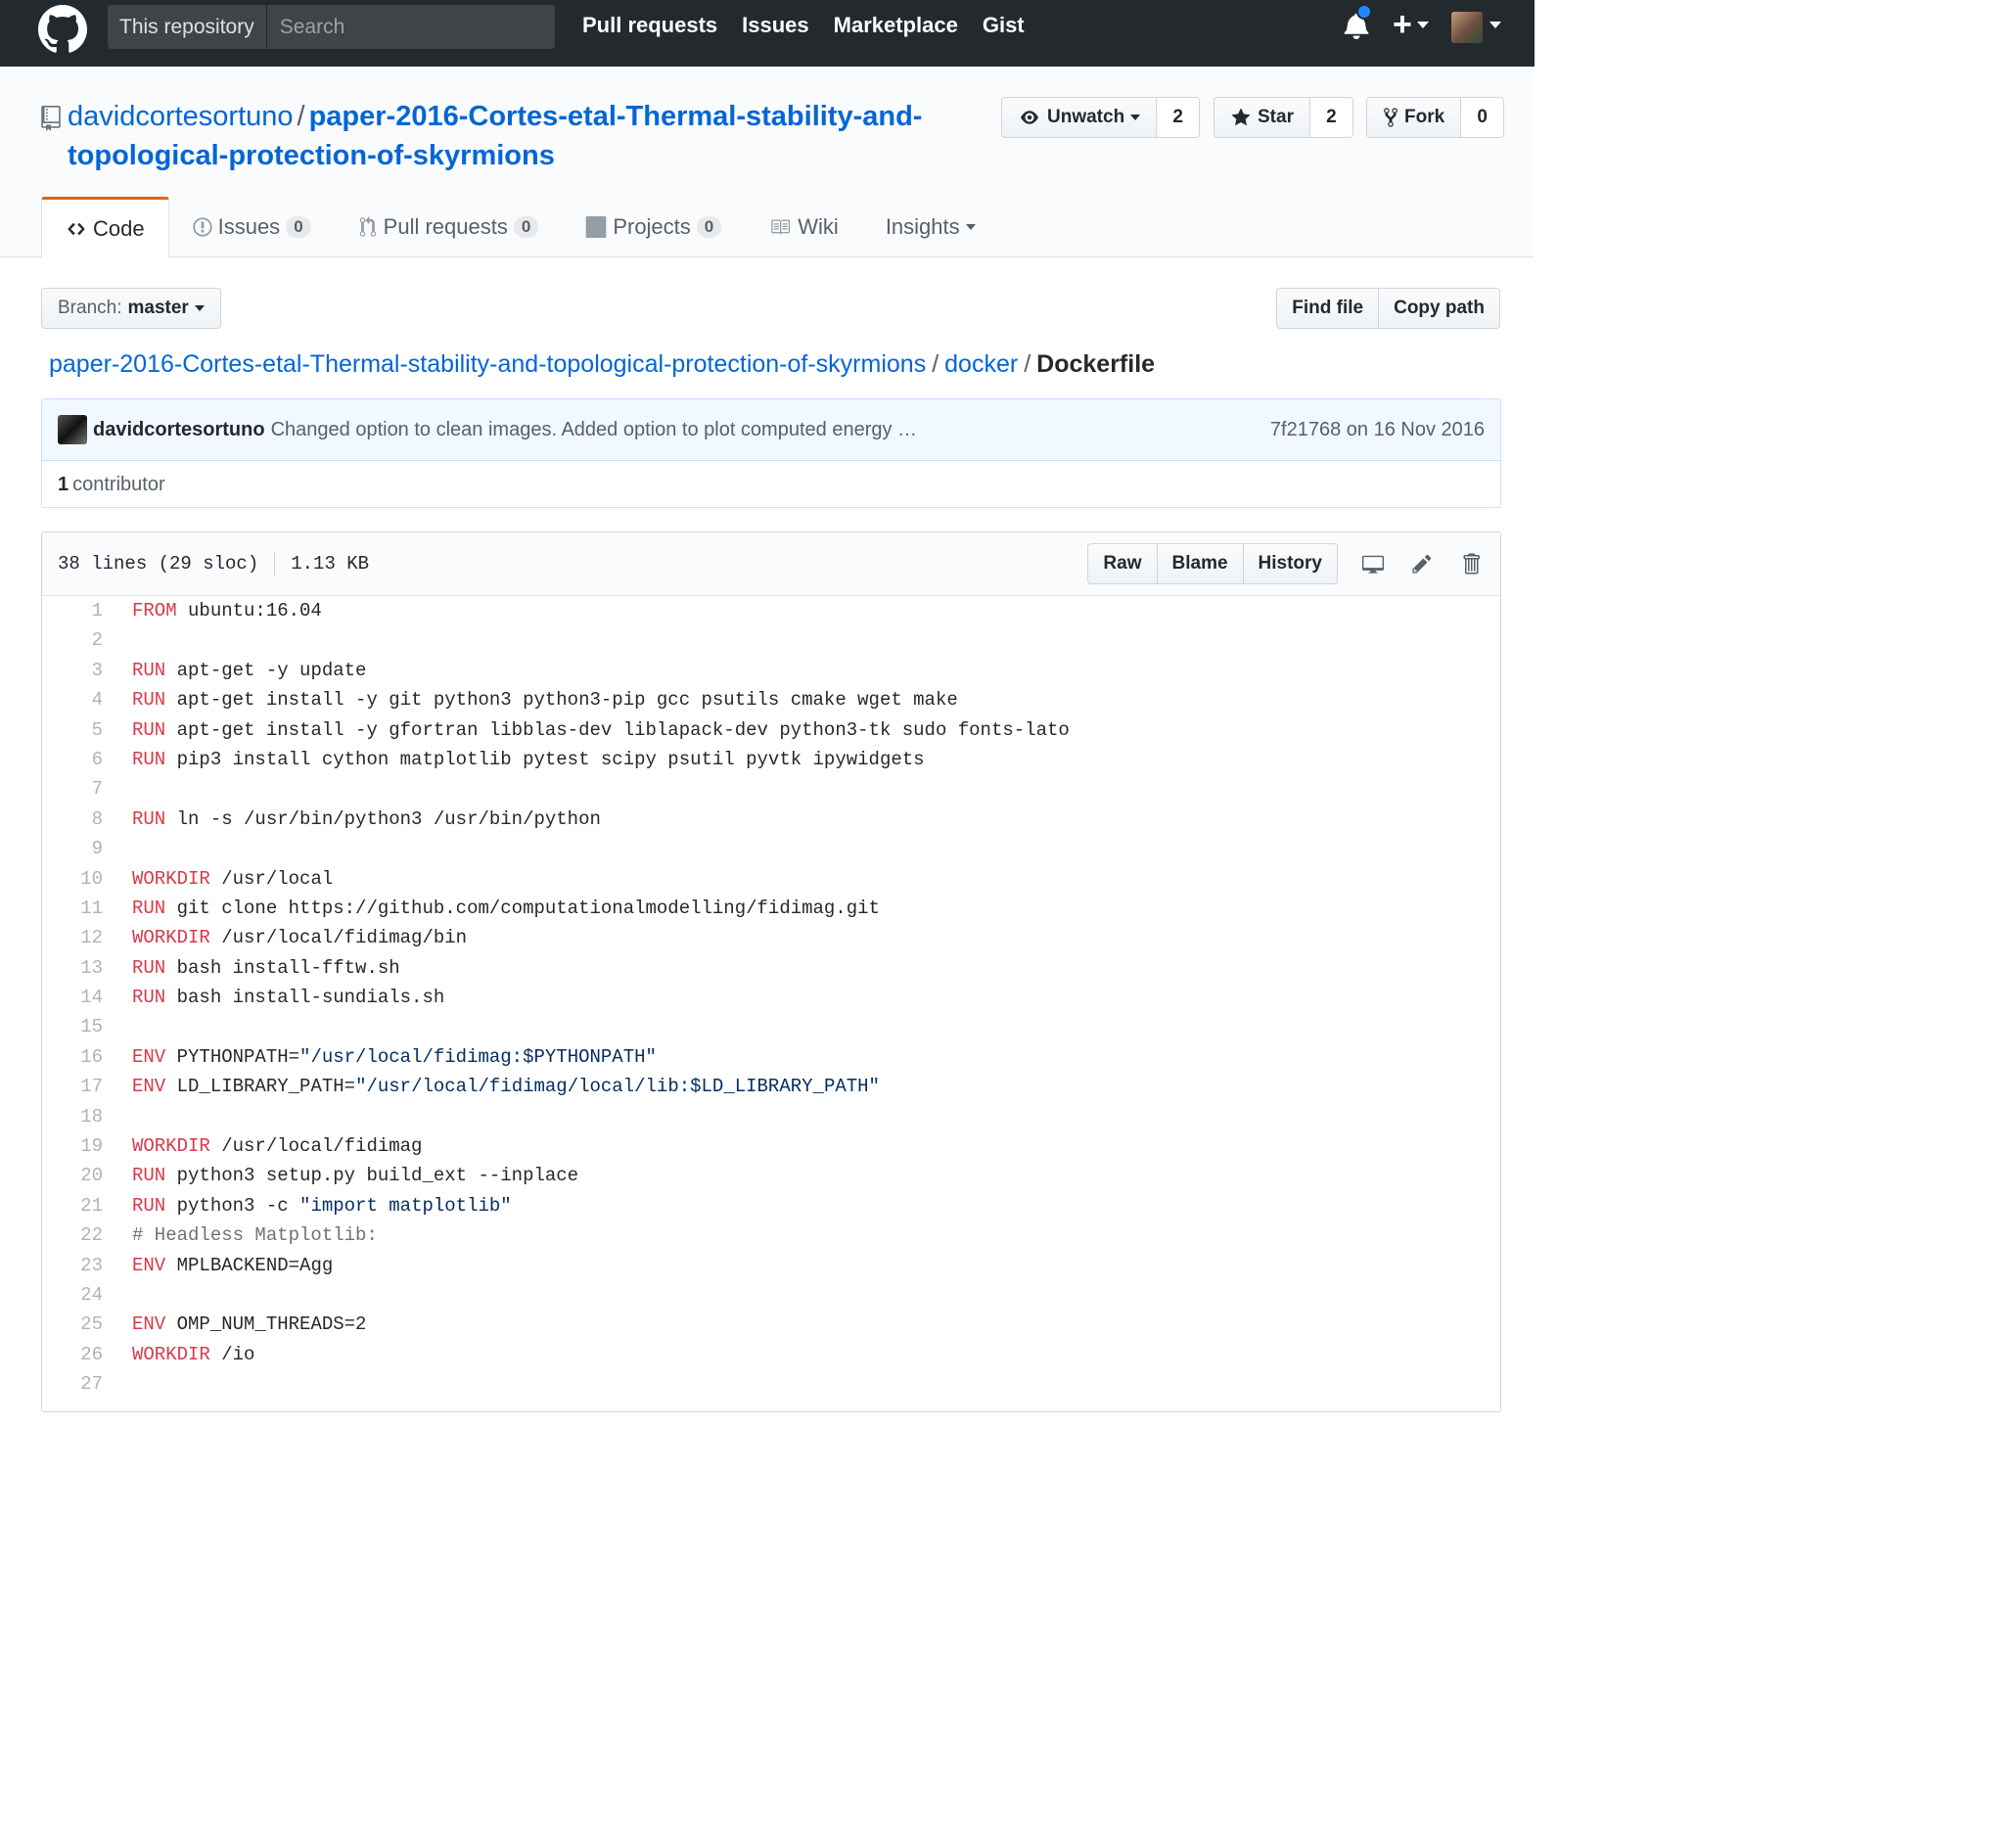 Image resolution: width=2016 pixels, height=1842 pixels. What do you see at coordinates (72, 937) in the screenshot?
I see `line-number: 12` at bounding box center [72, 937].